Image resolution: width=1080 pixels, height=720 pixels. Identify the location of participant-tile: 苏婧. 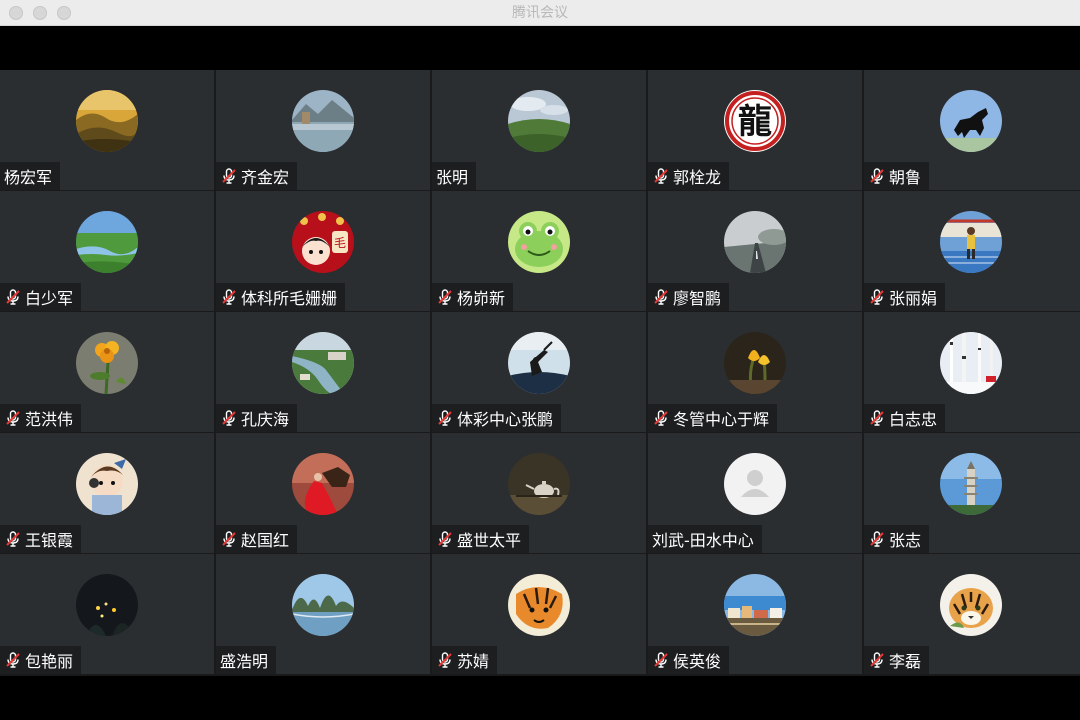
(539, 614).